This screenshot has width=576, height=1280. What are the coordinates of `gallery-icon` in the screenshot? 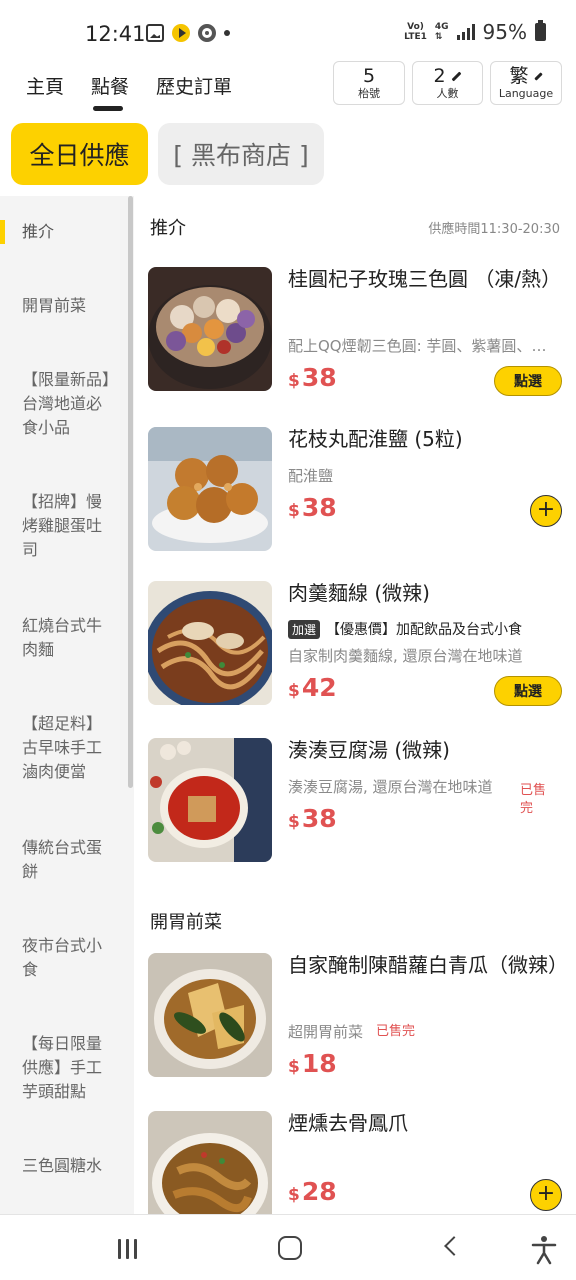 It's located at (155, 33).